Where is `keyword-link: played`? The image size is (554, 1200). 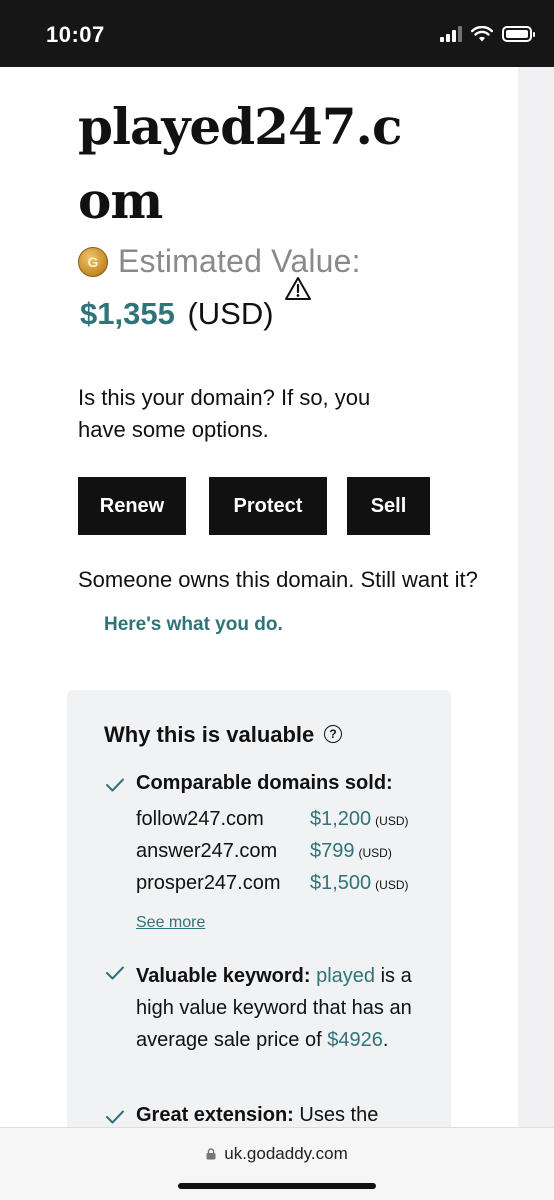 keyword-link: played is located at coordinates (345, 976).